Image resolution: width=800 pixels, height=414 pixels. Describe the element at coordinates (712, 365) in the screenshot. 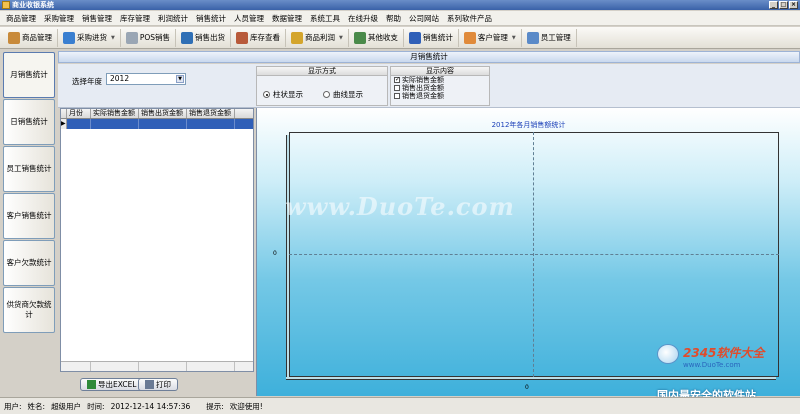

I see `badge-site: www.DuoTe.com` at that location.